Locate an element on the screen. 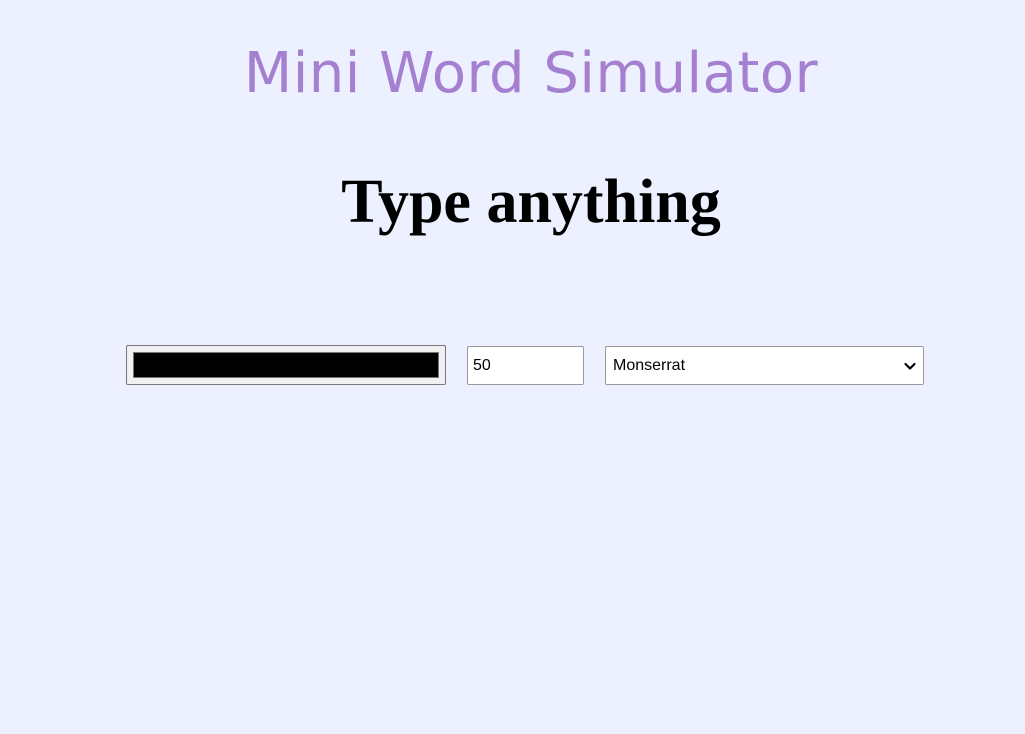 The width and height of the screenshot is (1025, 734). preview-text: Type anything is located at coordinates (531, 202).